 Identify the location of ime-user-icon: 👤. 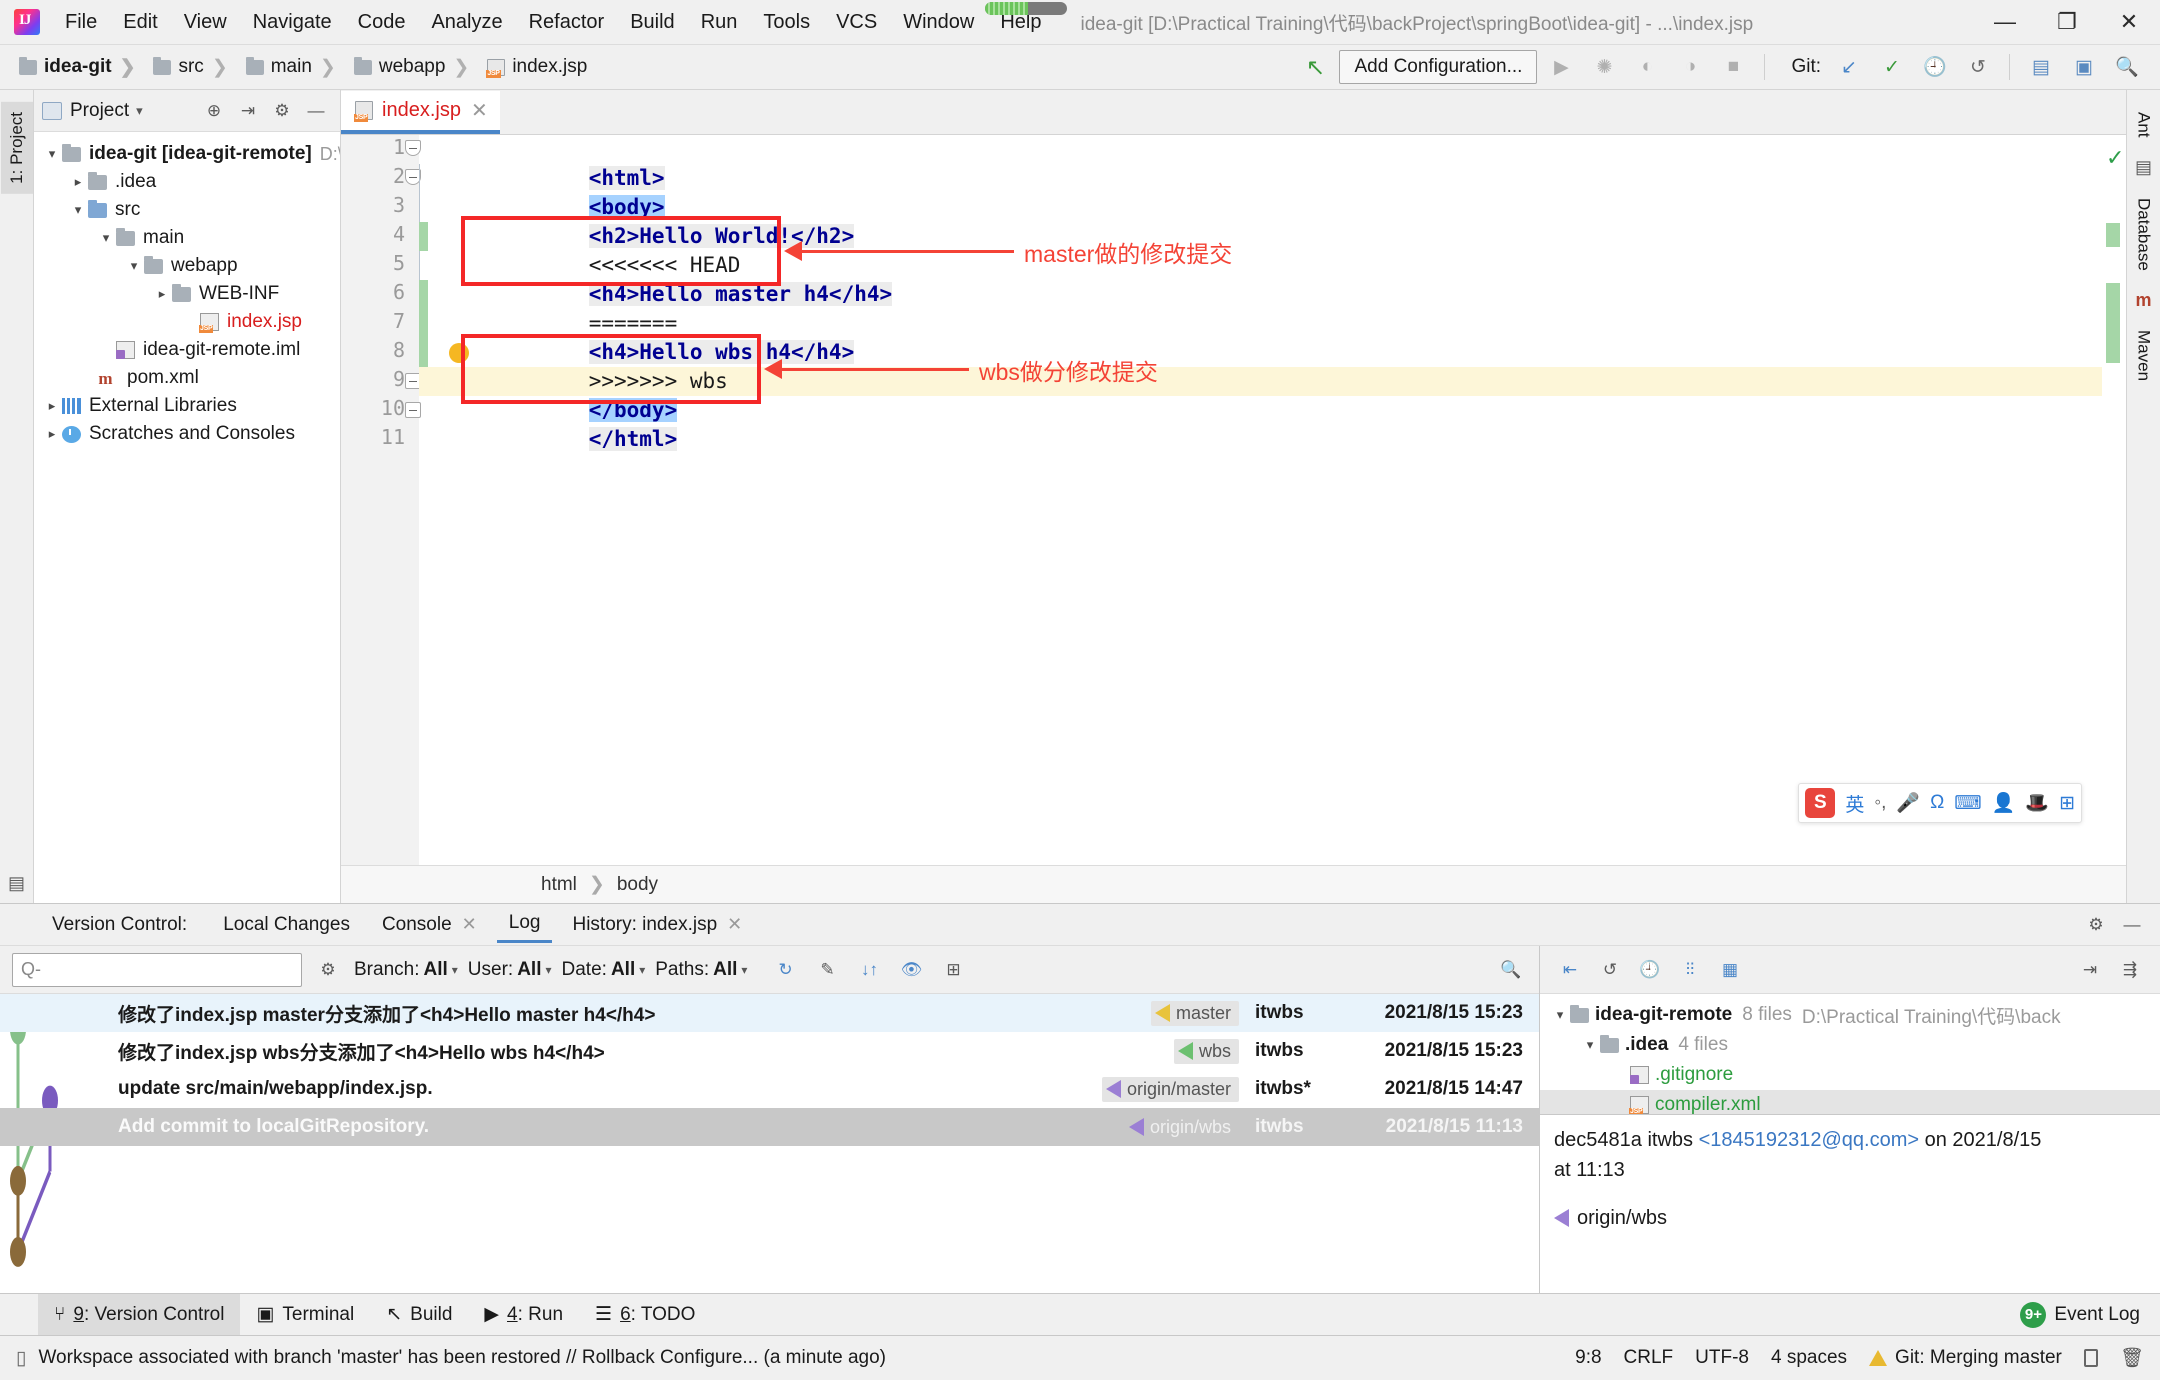
(2004, 803).